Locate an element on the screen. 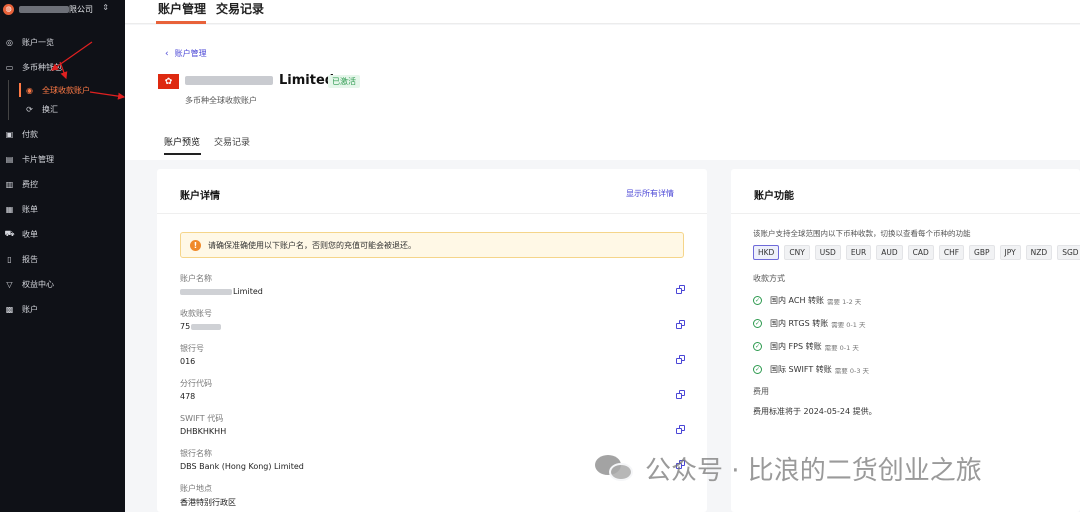  masked-account-name is located at coordinates (229, 80).